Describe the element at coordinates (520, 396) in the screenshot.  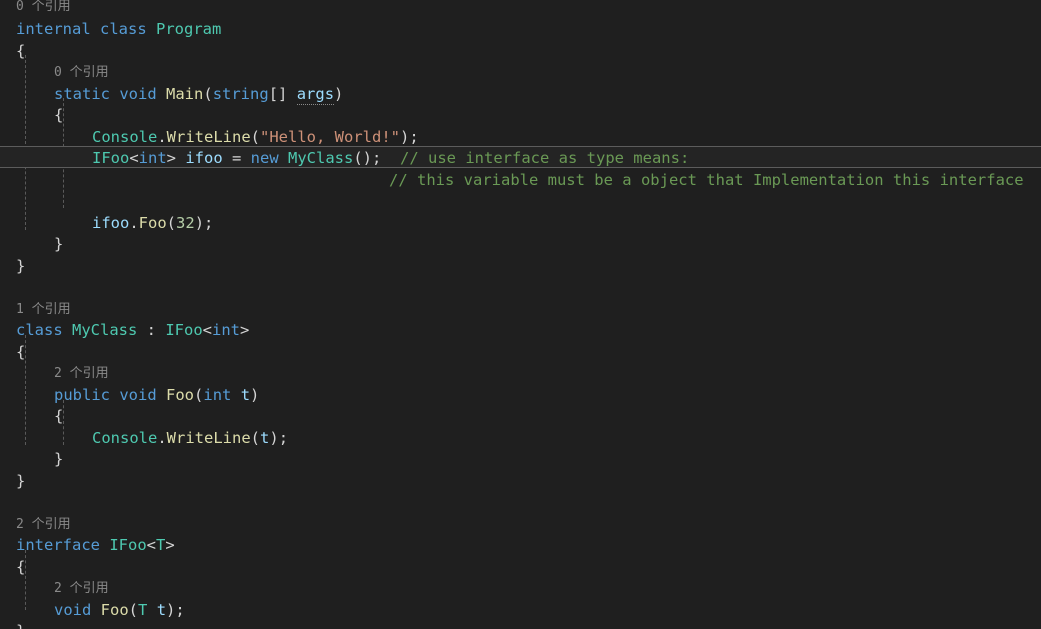
I see `code-line-foo-signature: public void Foo(int t)` at that location.